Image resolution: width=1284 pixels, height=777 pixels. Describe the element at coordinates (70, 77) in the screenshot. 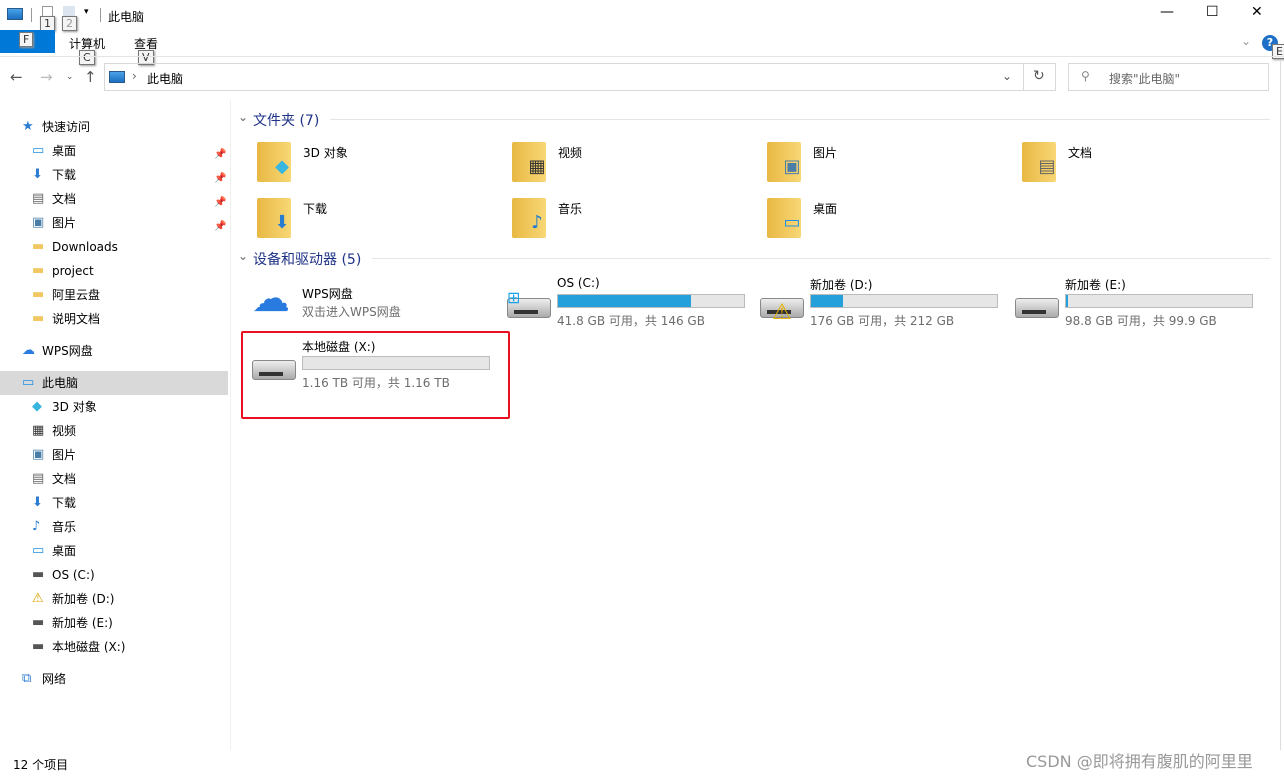

I see `recent-locations-button: ⌄` at that location.